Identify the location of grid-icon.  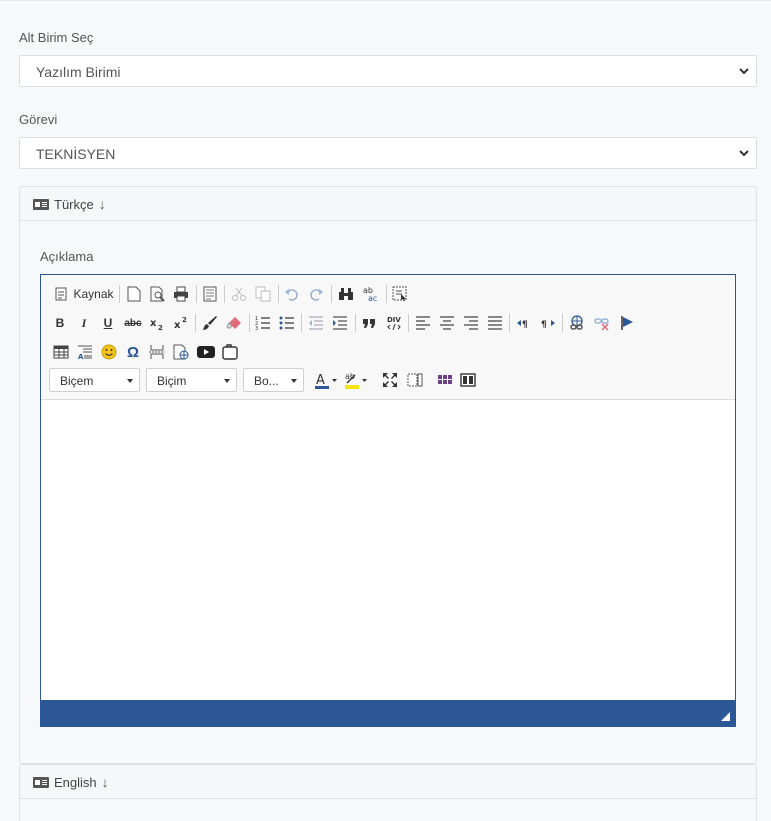
(445, 379).